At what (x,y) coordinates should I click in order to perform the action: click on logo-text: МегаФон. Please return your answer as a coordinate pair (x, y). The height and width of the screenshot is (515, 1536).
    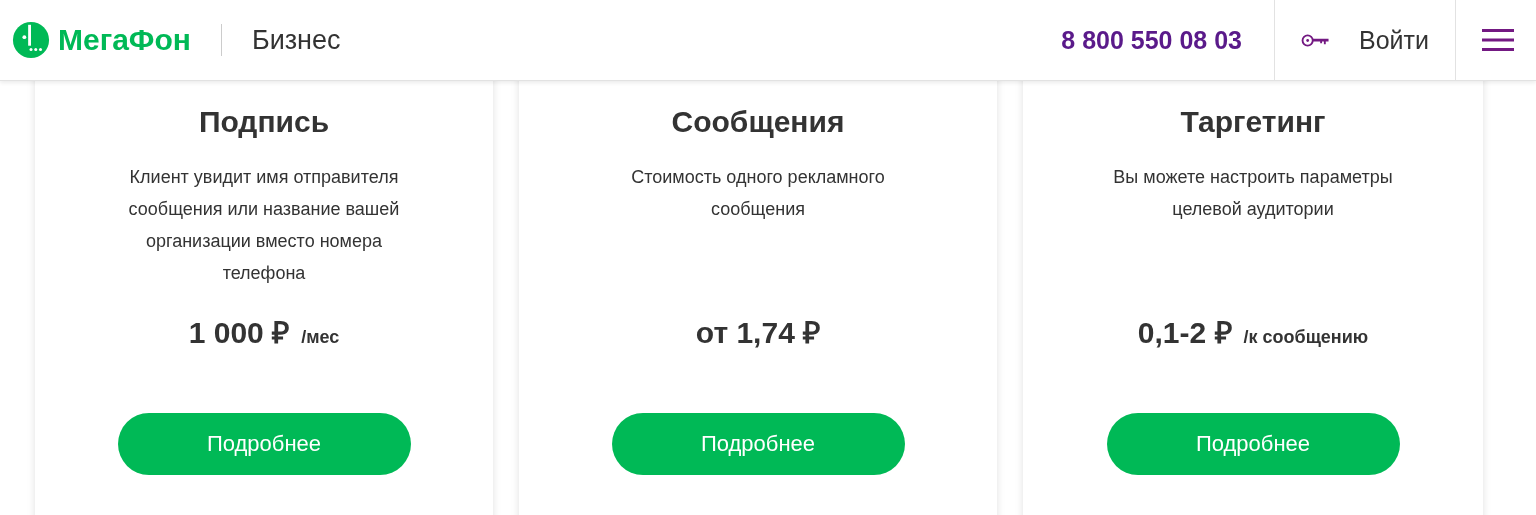
    Looking at the image, I should click on (124, 40).